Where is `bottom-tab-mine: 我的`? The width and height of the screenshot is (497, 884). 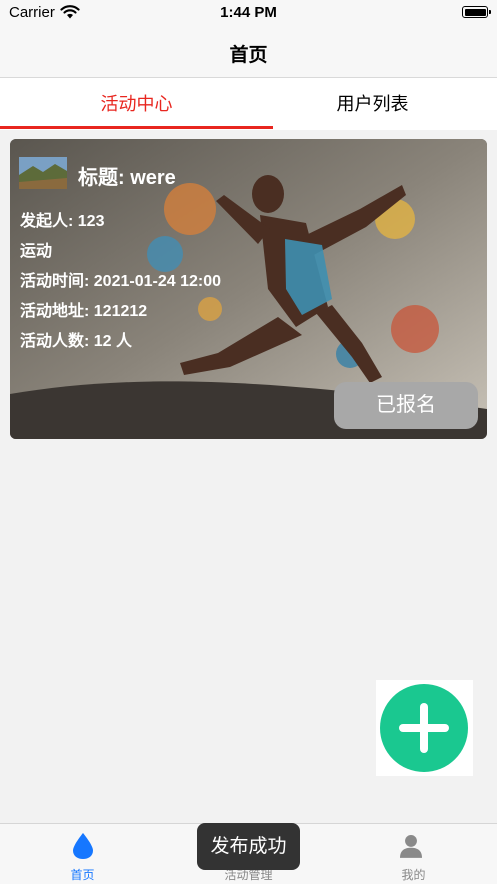 bottom-tab-mine: 我的 is located at coordinates (413, 854).